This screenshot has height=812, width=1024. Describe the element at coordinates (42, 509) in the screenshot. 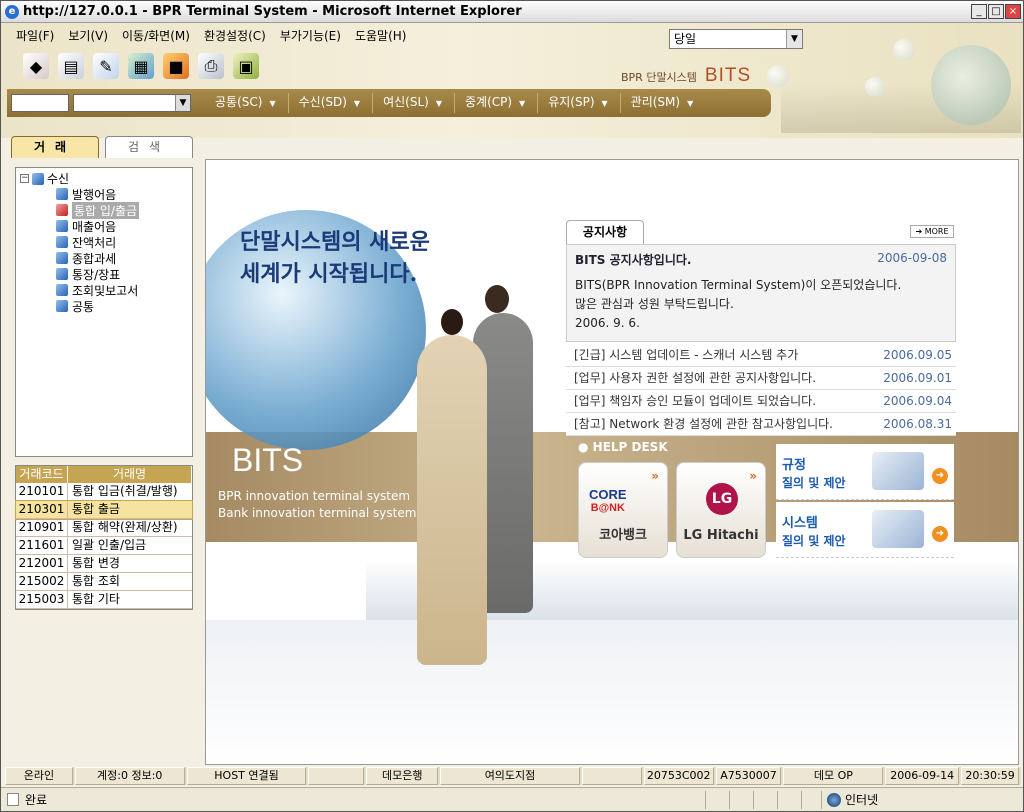

I see `row-code: 210301` at that location.